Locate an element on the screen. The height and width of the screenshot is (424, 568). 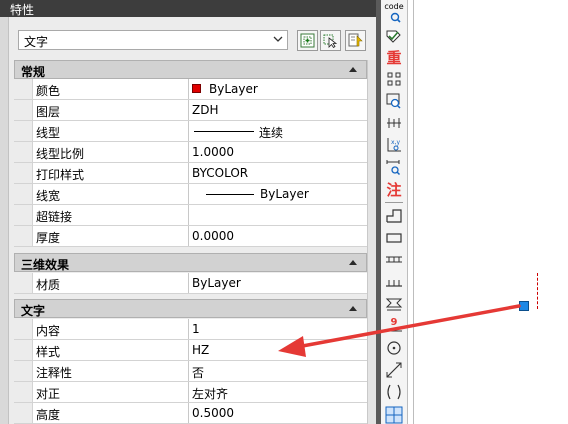
property-name: 图层 is located at coordinates (48, 112).